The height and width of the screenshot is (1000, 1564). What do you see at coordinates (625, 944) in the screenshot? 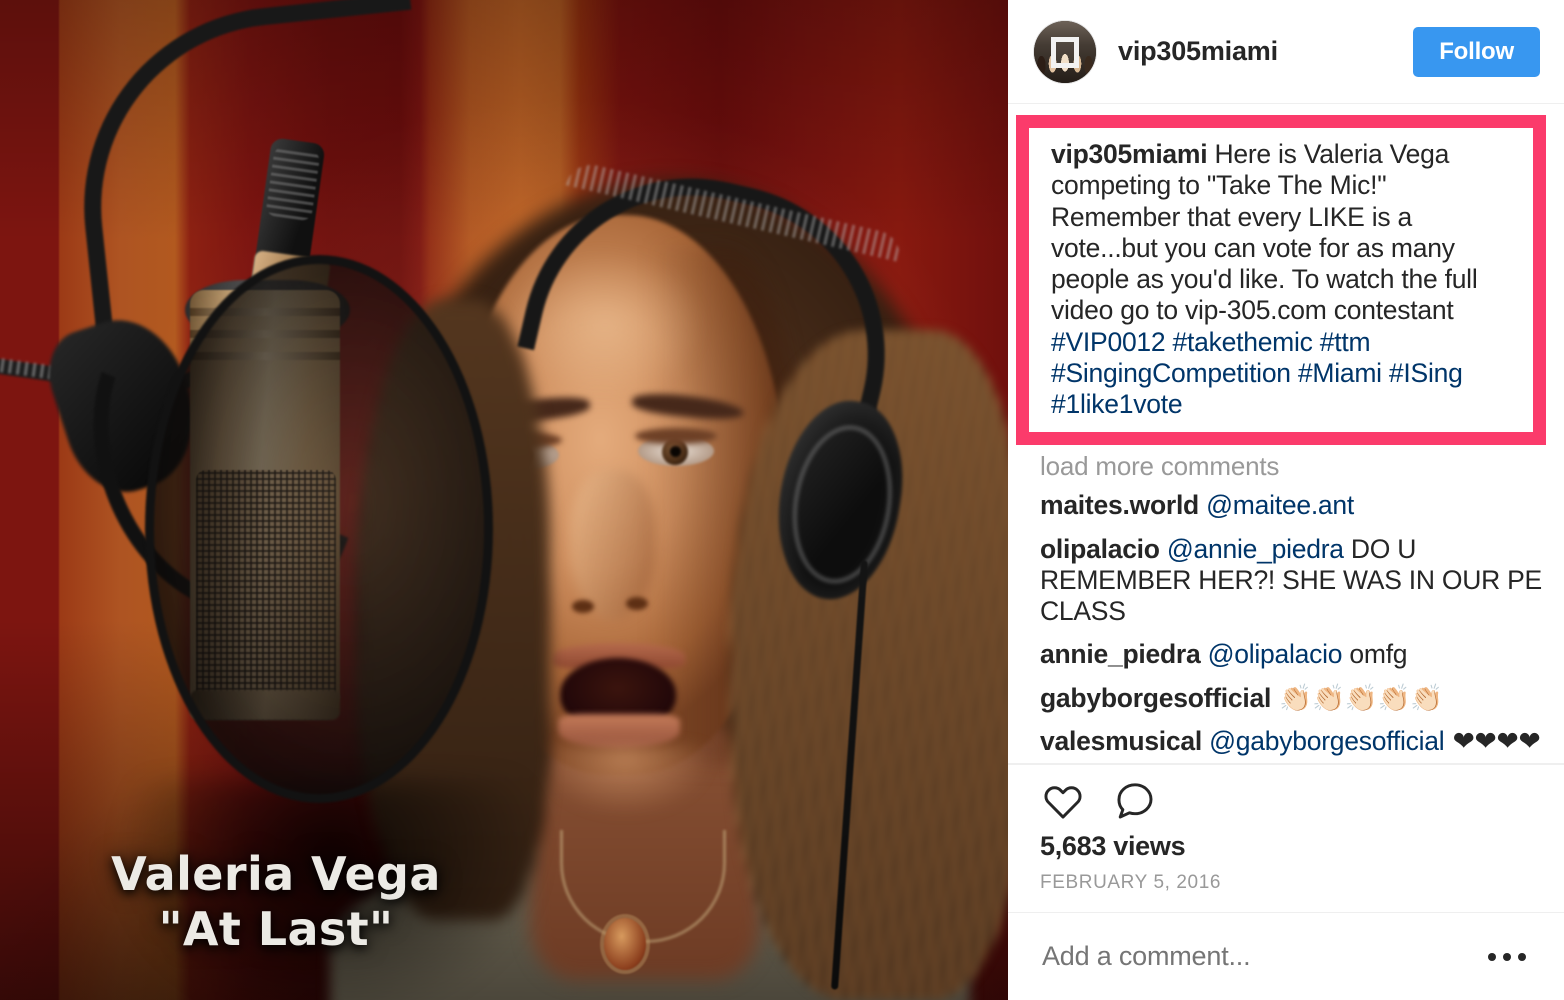
I see `necklace-pendant` at bounding box center [625, 944].